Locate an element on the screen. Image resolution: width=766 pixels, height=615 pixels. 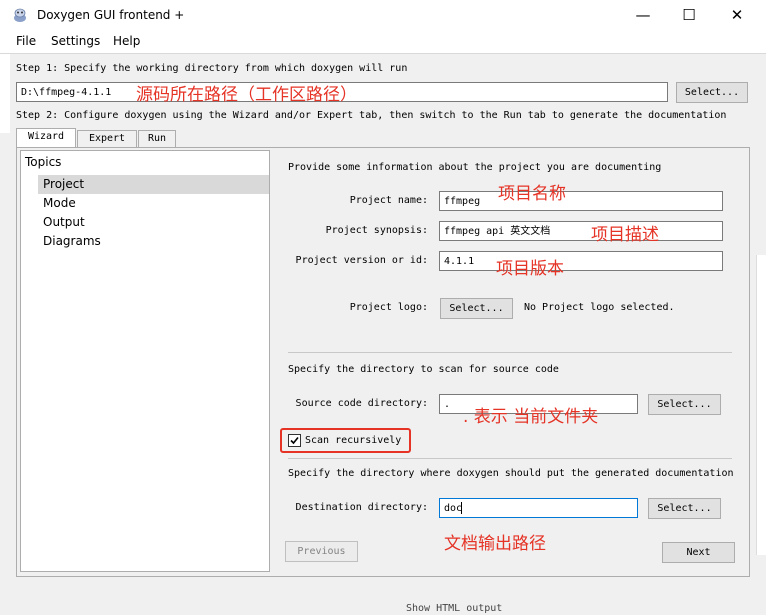
project-synopsis-label: Project synopsis: is located at coordinates (376, 230).